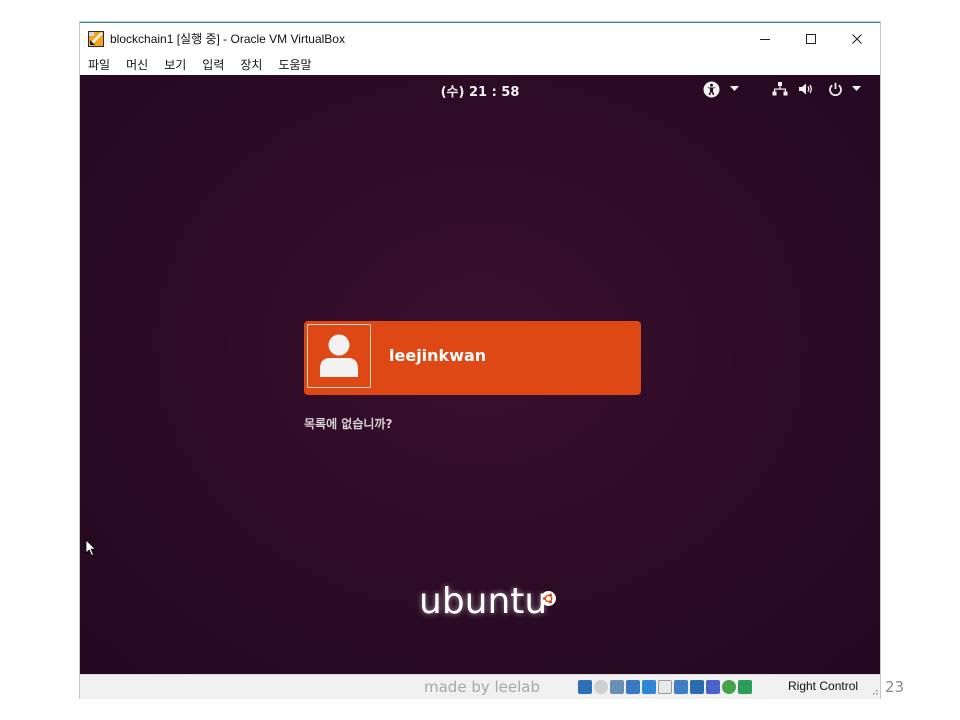 This screenshot has width=960, height=720. I want to click on menu-view: 보기, so click(171, 64).